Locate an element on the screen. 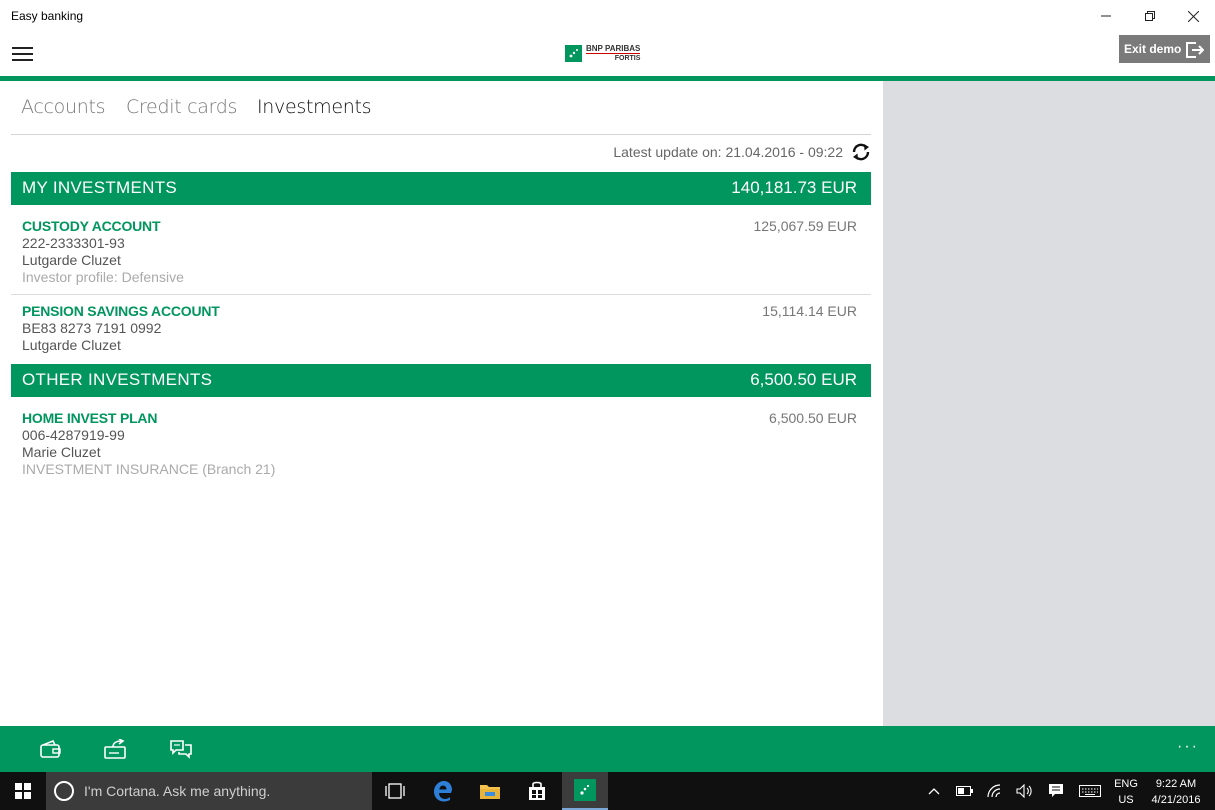 This screenshot has height=810, width=1215. chevron-up-icon is located at coordinates (934, 791).